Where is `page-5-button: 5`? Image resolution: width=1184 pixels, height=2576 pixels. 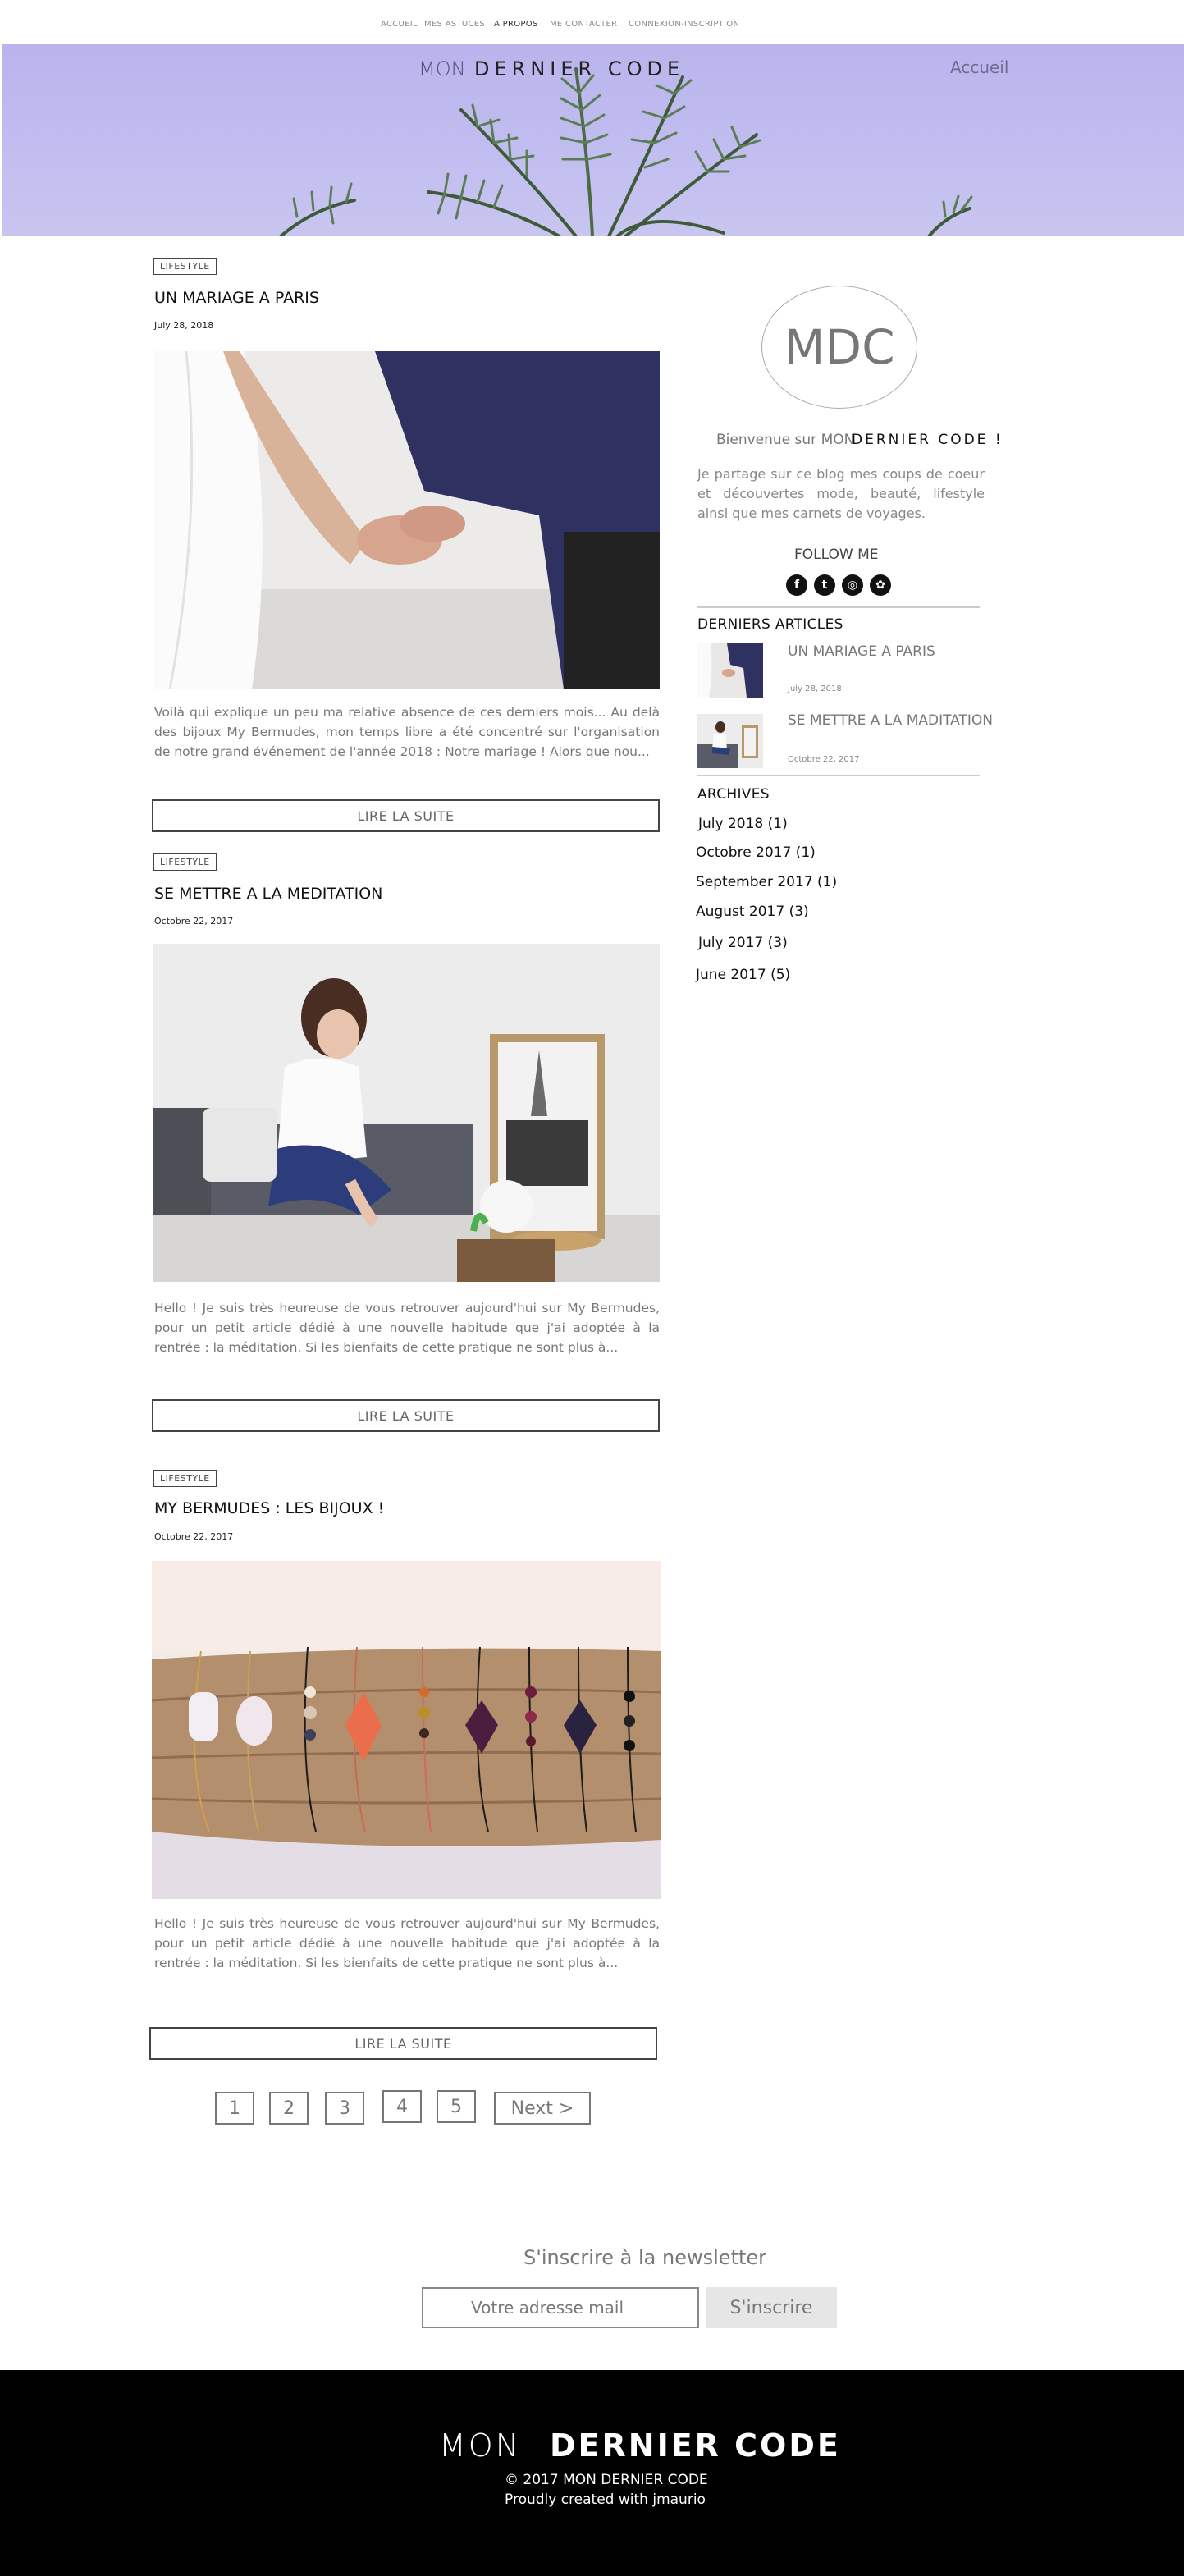
page-5-button: 5 is located at coordinates (456, 2106).